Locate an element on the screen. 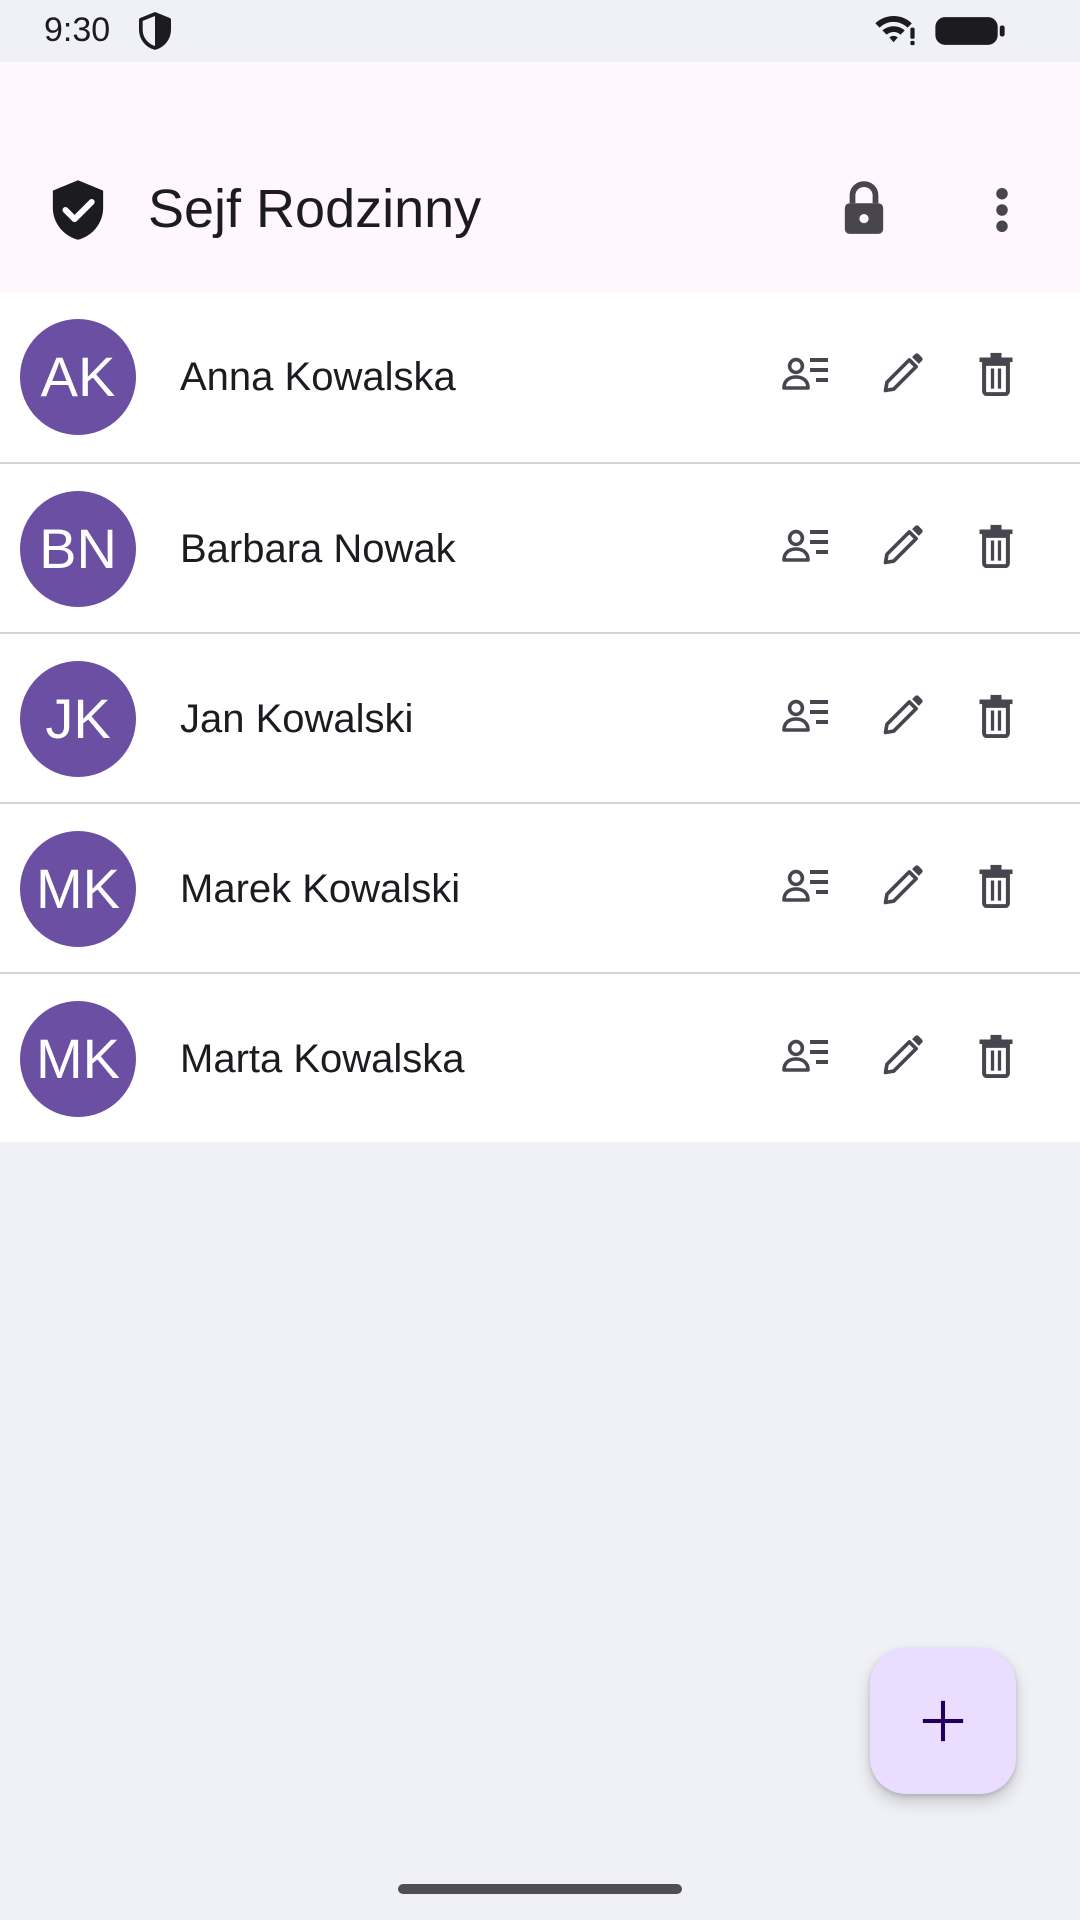 This screenshot has height=1920, width=1080. add-contact-button is located at coordinates (943, 1721).